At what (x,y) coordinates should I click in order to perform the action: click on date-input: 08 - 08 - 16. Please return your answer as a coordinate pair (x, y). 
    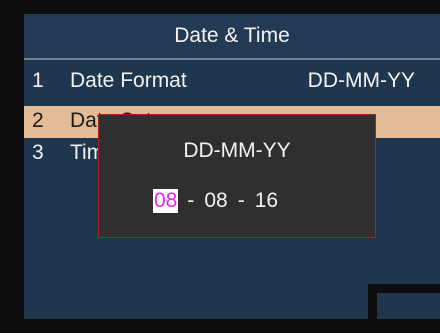
    Looking at the image, I should click on (216, 201).